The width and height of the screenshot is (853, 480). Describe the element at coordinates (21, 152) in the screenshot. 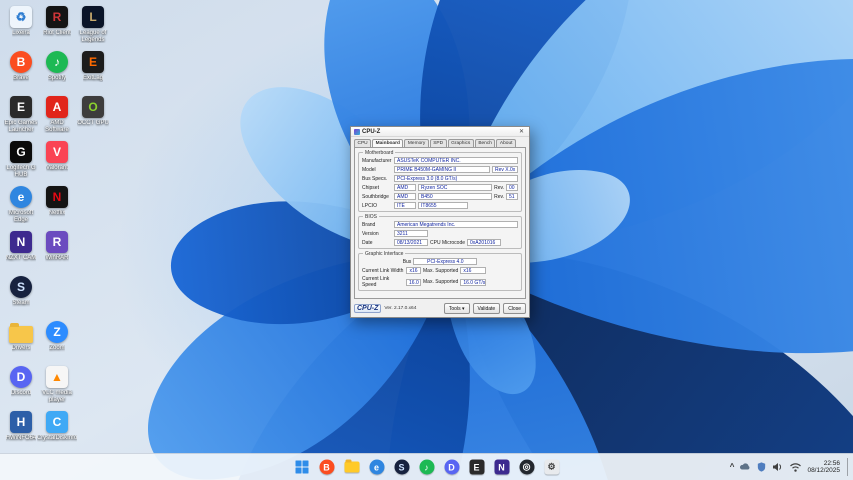

I see `logitech-g-hub-app-icon: G` at that location.